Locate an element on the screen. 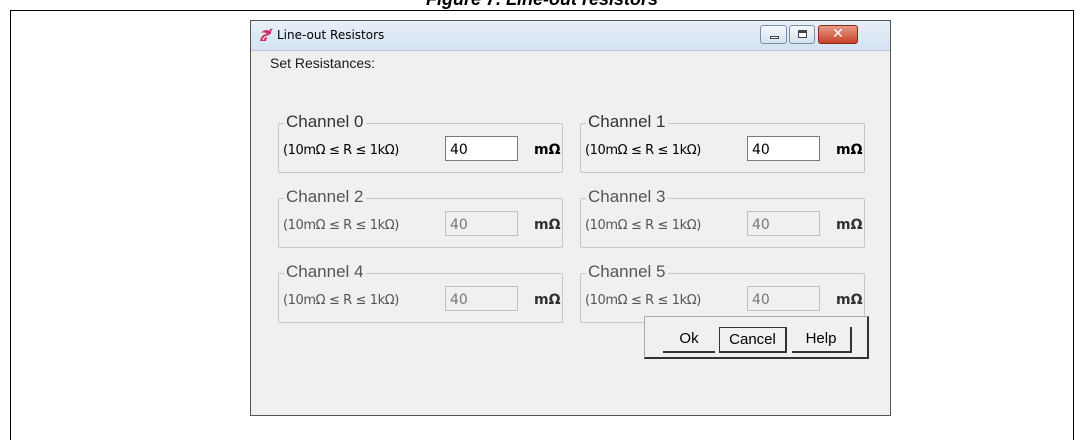 This screenshot has width=1084, height=440. maximize-button is located at coordinates (802, 34).